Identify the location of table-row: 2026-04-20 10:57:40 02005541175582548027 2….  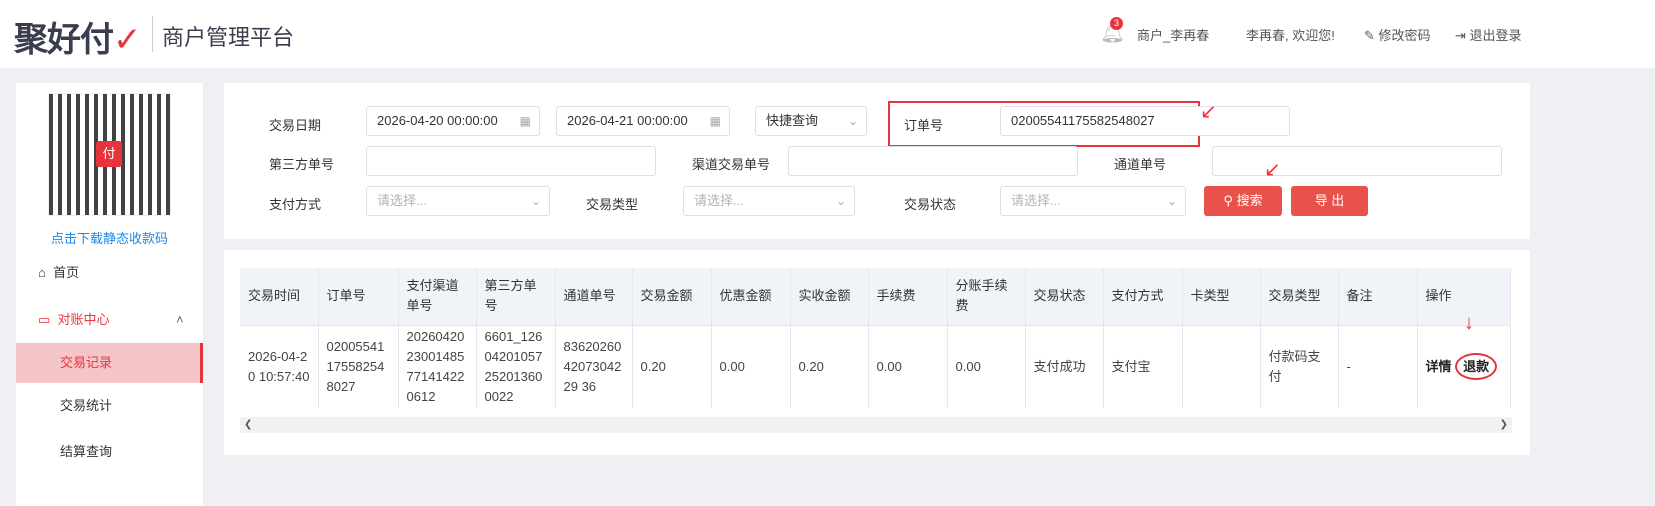
(875, 366).